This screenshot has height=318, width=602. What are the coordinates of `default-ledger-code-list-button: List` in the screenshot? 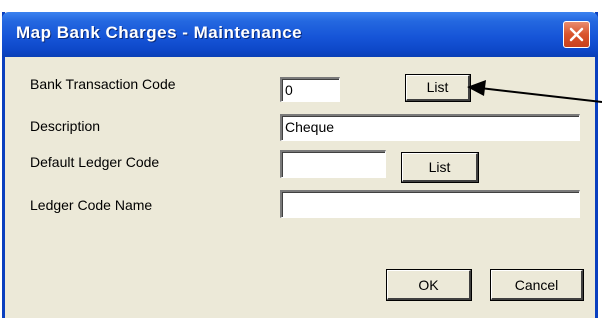 It's located at (440, 167).